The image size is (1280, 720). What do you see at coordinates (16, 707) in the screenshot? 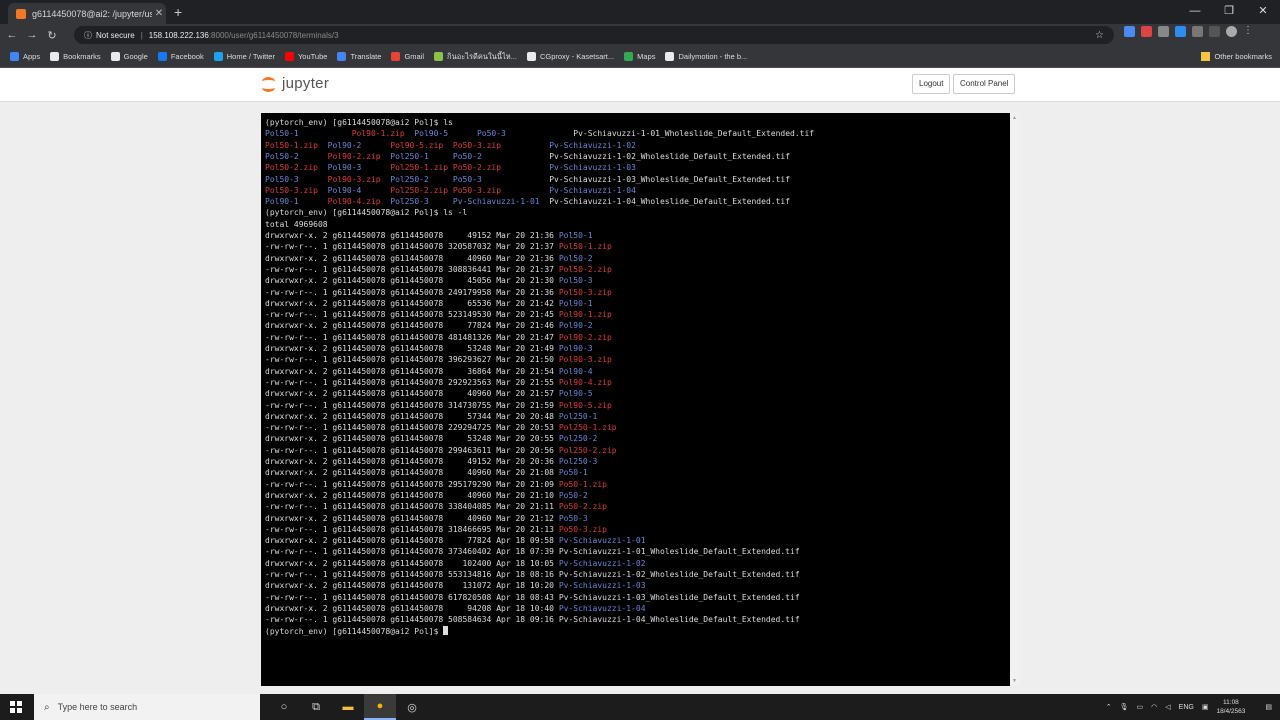
I see `windows-start-icon` at bounding box center [16, 707].